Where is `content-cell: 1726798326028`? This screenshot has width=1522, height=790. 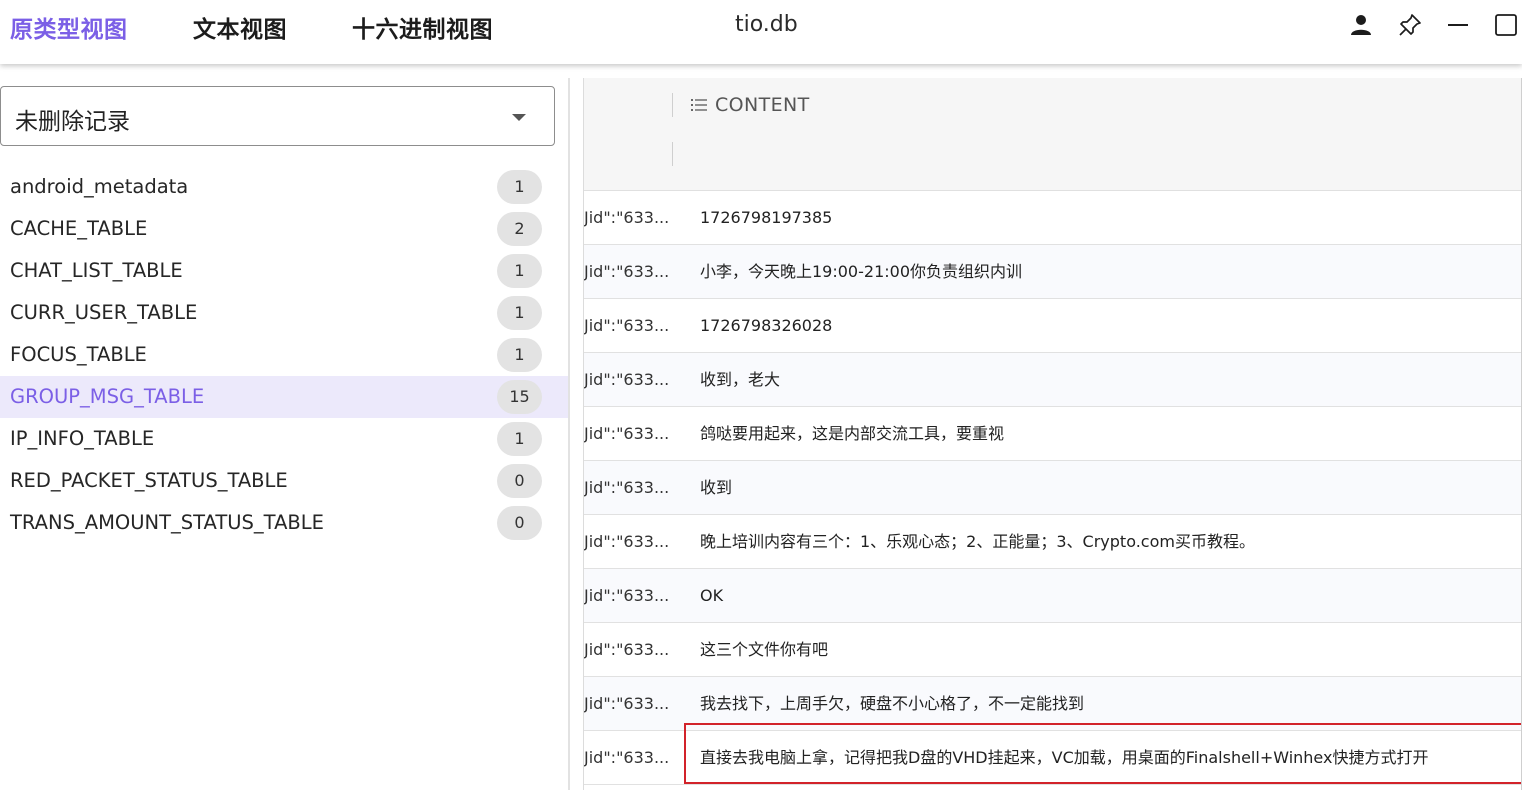 content-cell: 1726798326028 is located at coordinates (766, 325).